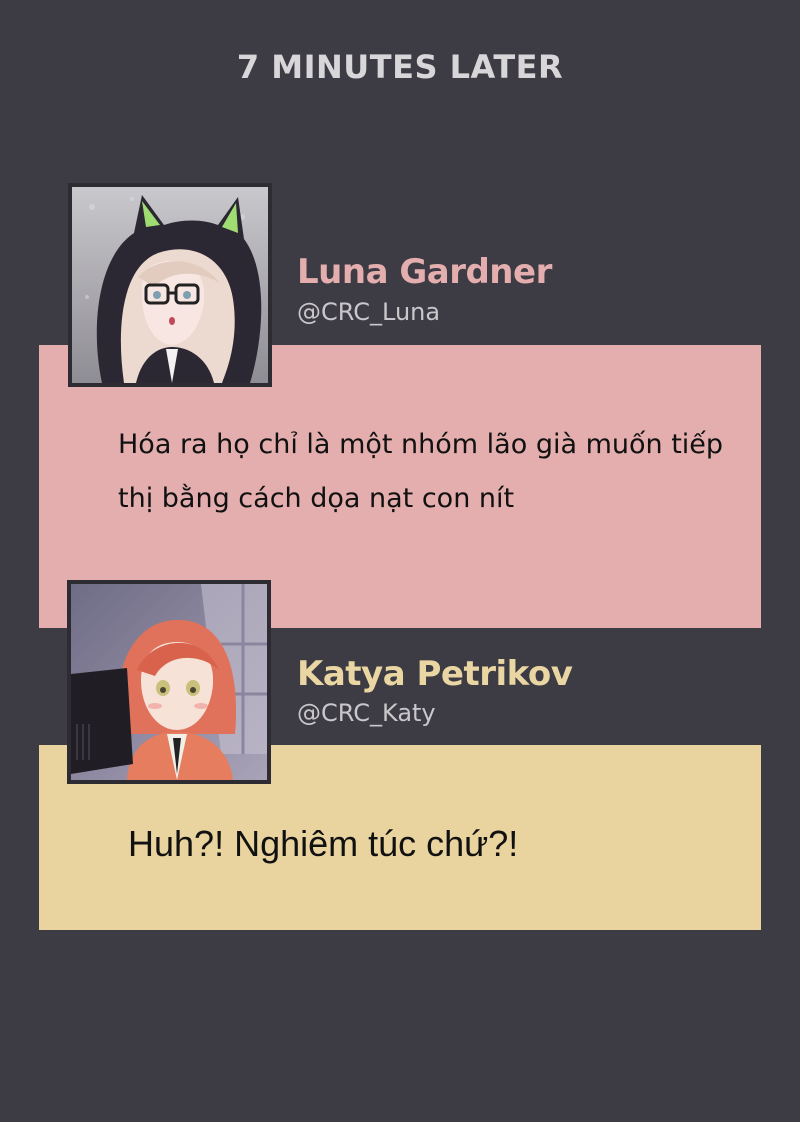  What do you see at coordinates (400, 67) in the screenshot?
I see `scene-caption: 7 MINUTES LATER` at bounding box center [400, 67].